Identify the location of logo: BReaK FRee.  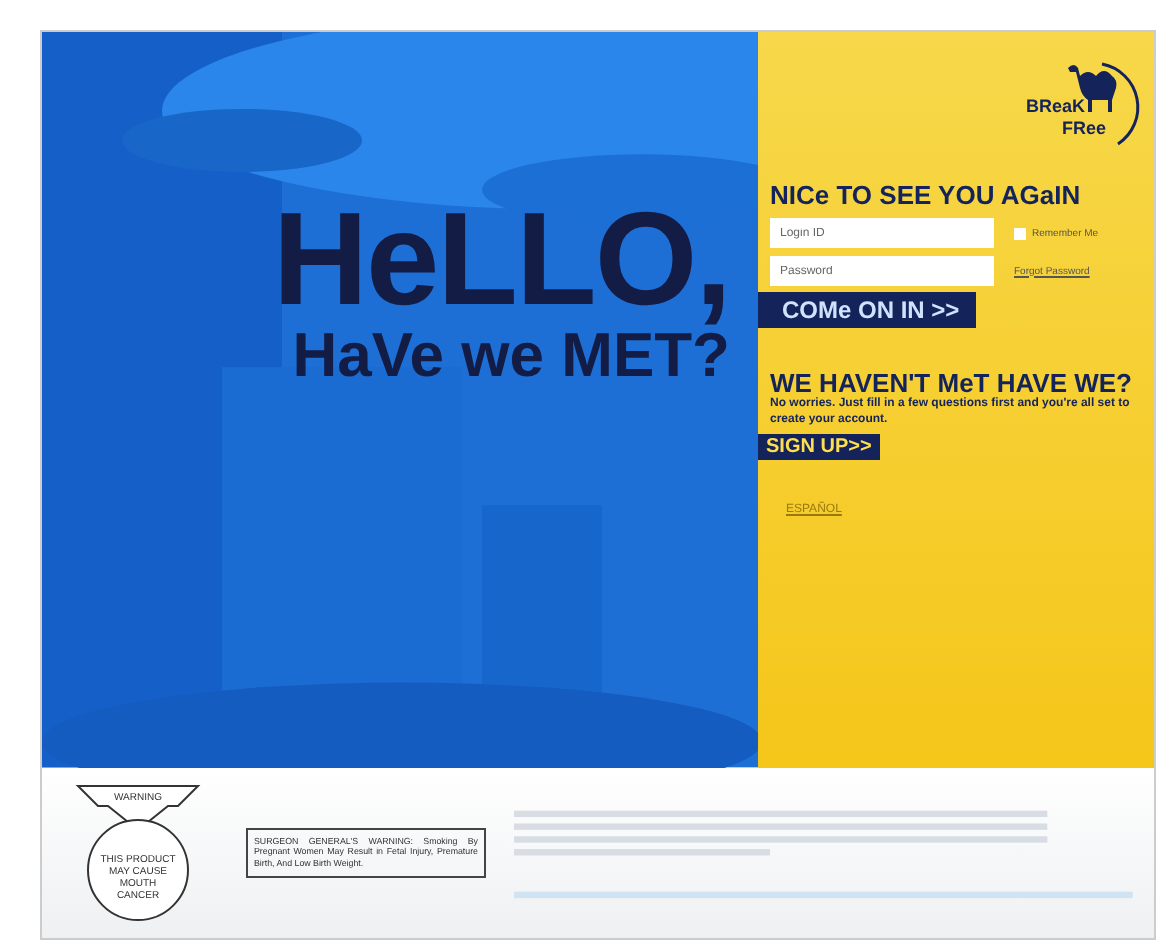
(1080, 102).